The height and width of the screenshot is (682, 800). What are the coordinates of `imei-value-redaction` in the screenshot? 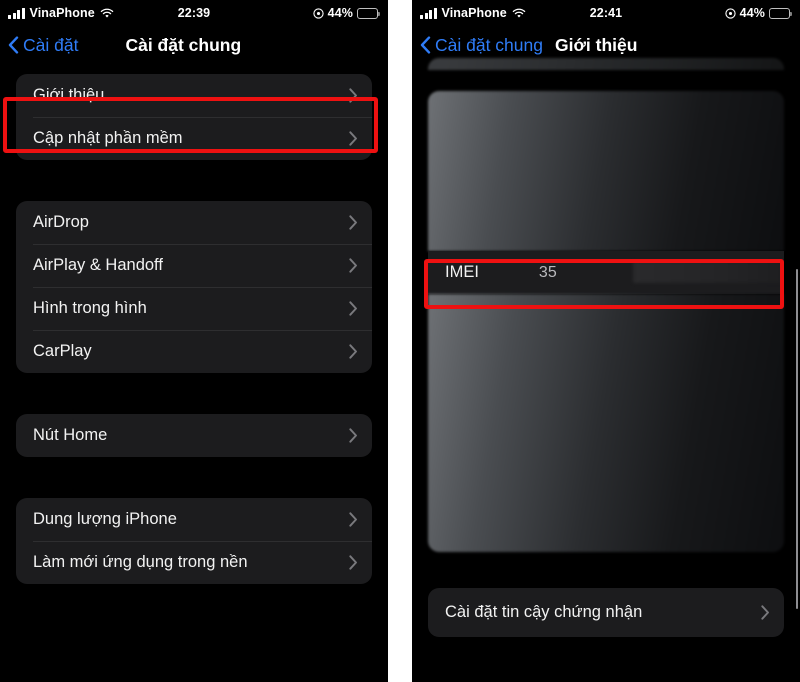 It's located at (708, 272).